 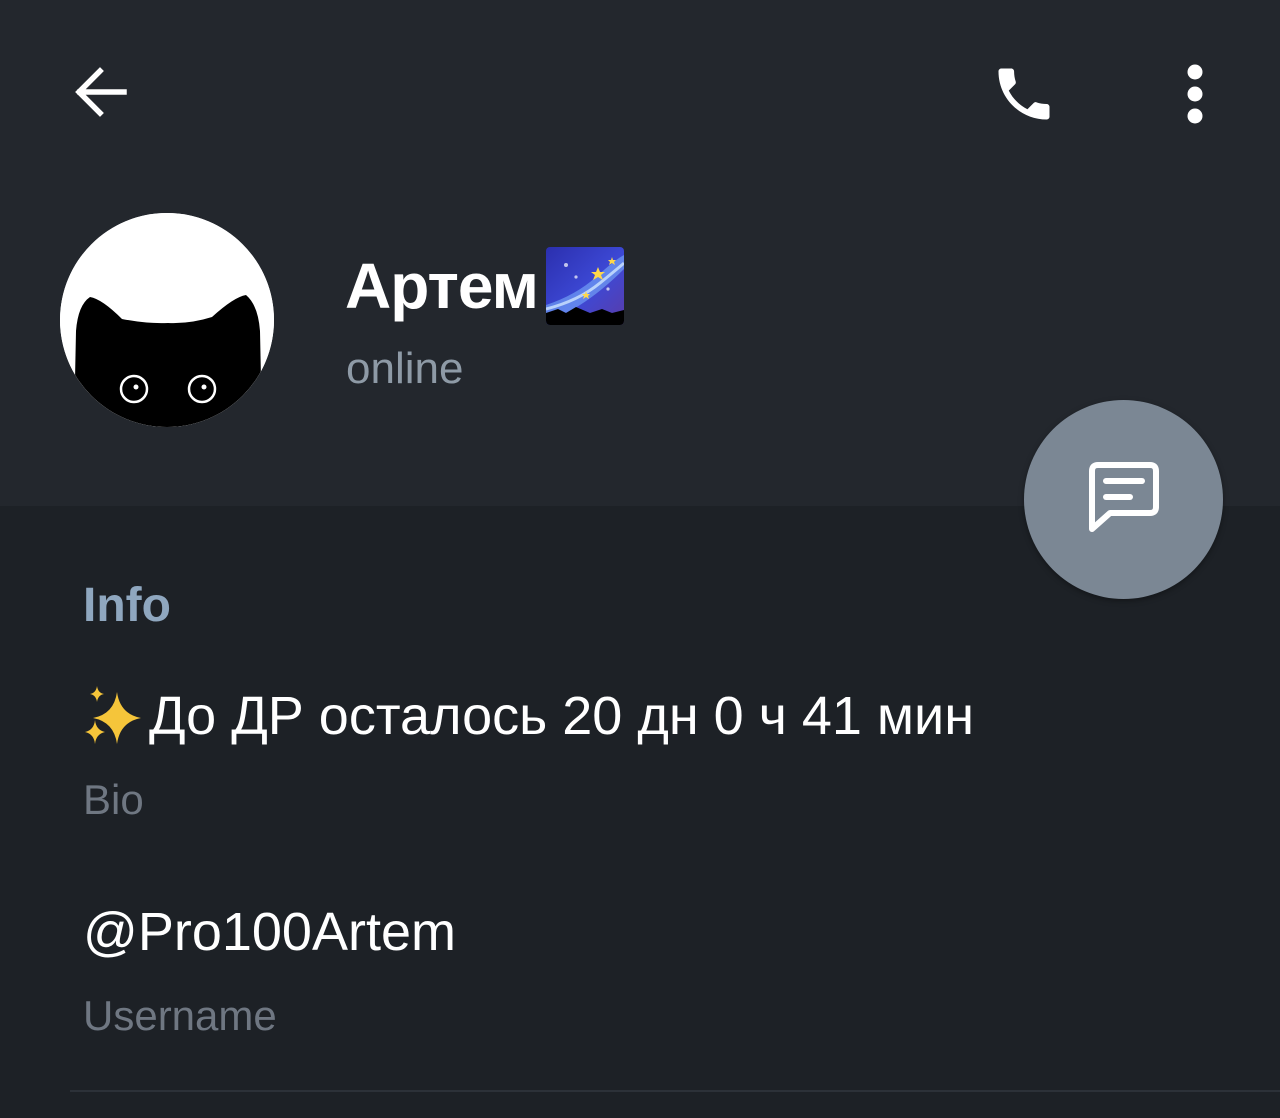 I want to click on bio-row: До ДР осталось 20 дн 0 ч 41 мин, so click(x=528, y=716).